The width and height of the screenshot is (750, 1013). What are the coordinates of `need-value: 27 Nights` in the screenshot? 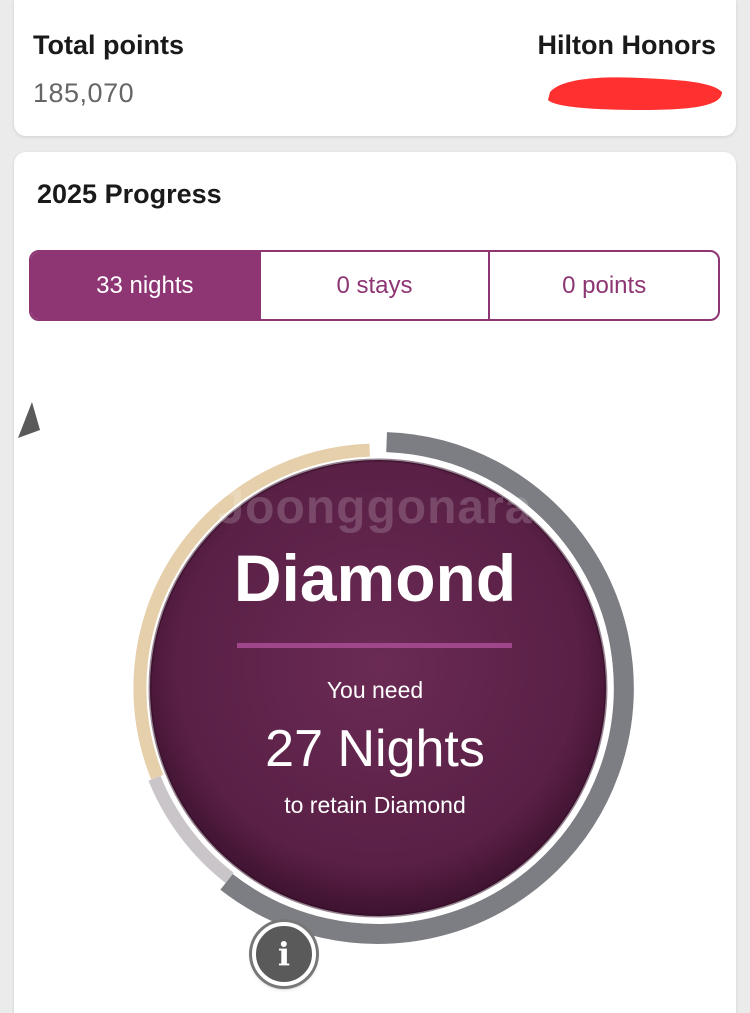 It's located at (375, 749).